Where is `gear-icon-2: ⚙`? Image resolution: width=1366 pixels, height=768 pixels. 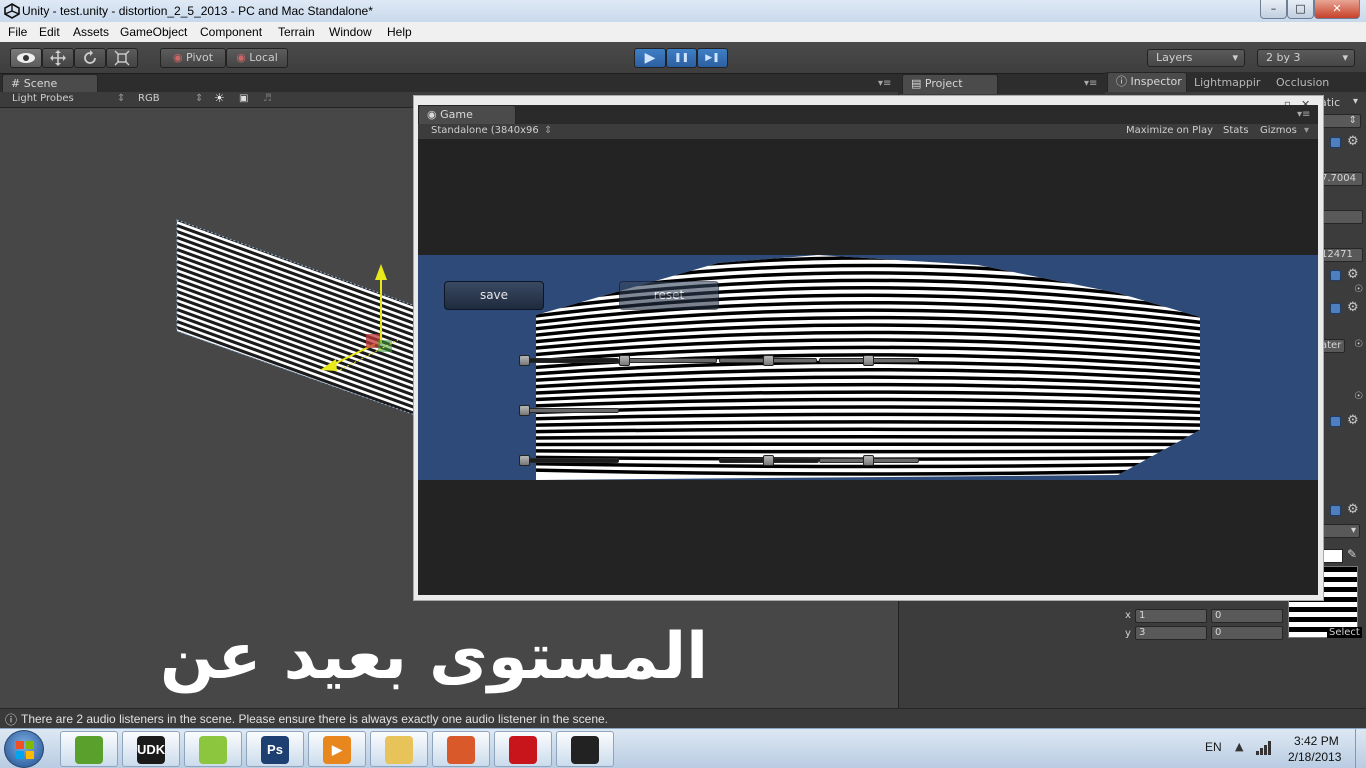
gear-icon-2: ⚙ is located at coordinates (1353, 274).